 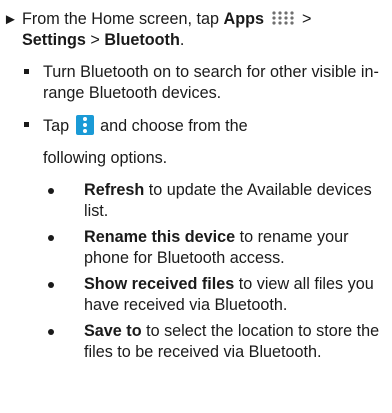 What do you see at coordinates (84, 125) in the screenshot?
I see `more-options-icon` at bounding box center [84, 125].